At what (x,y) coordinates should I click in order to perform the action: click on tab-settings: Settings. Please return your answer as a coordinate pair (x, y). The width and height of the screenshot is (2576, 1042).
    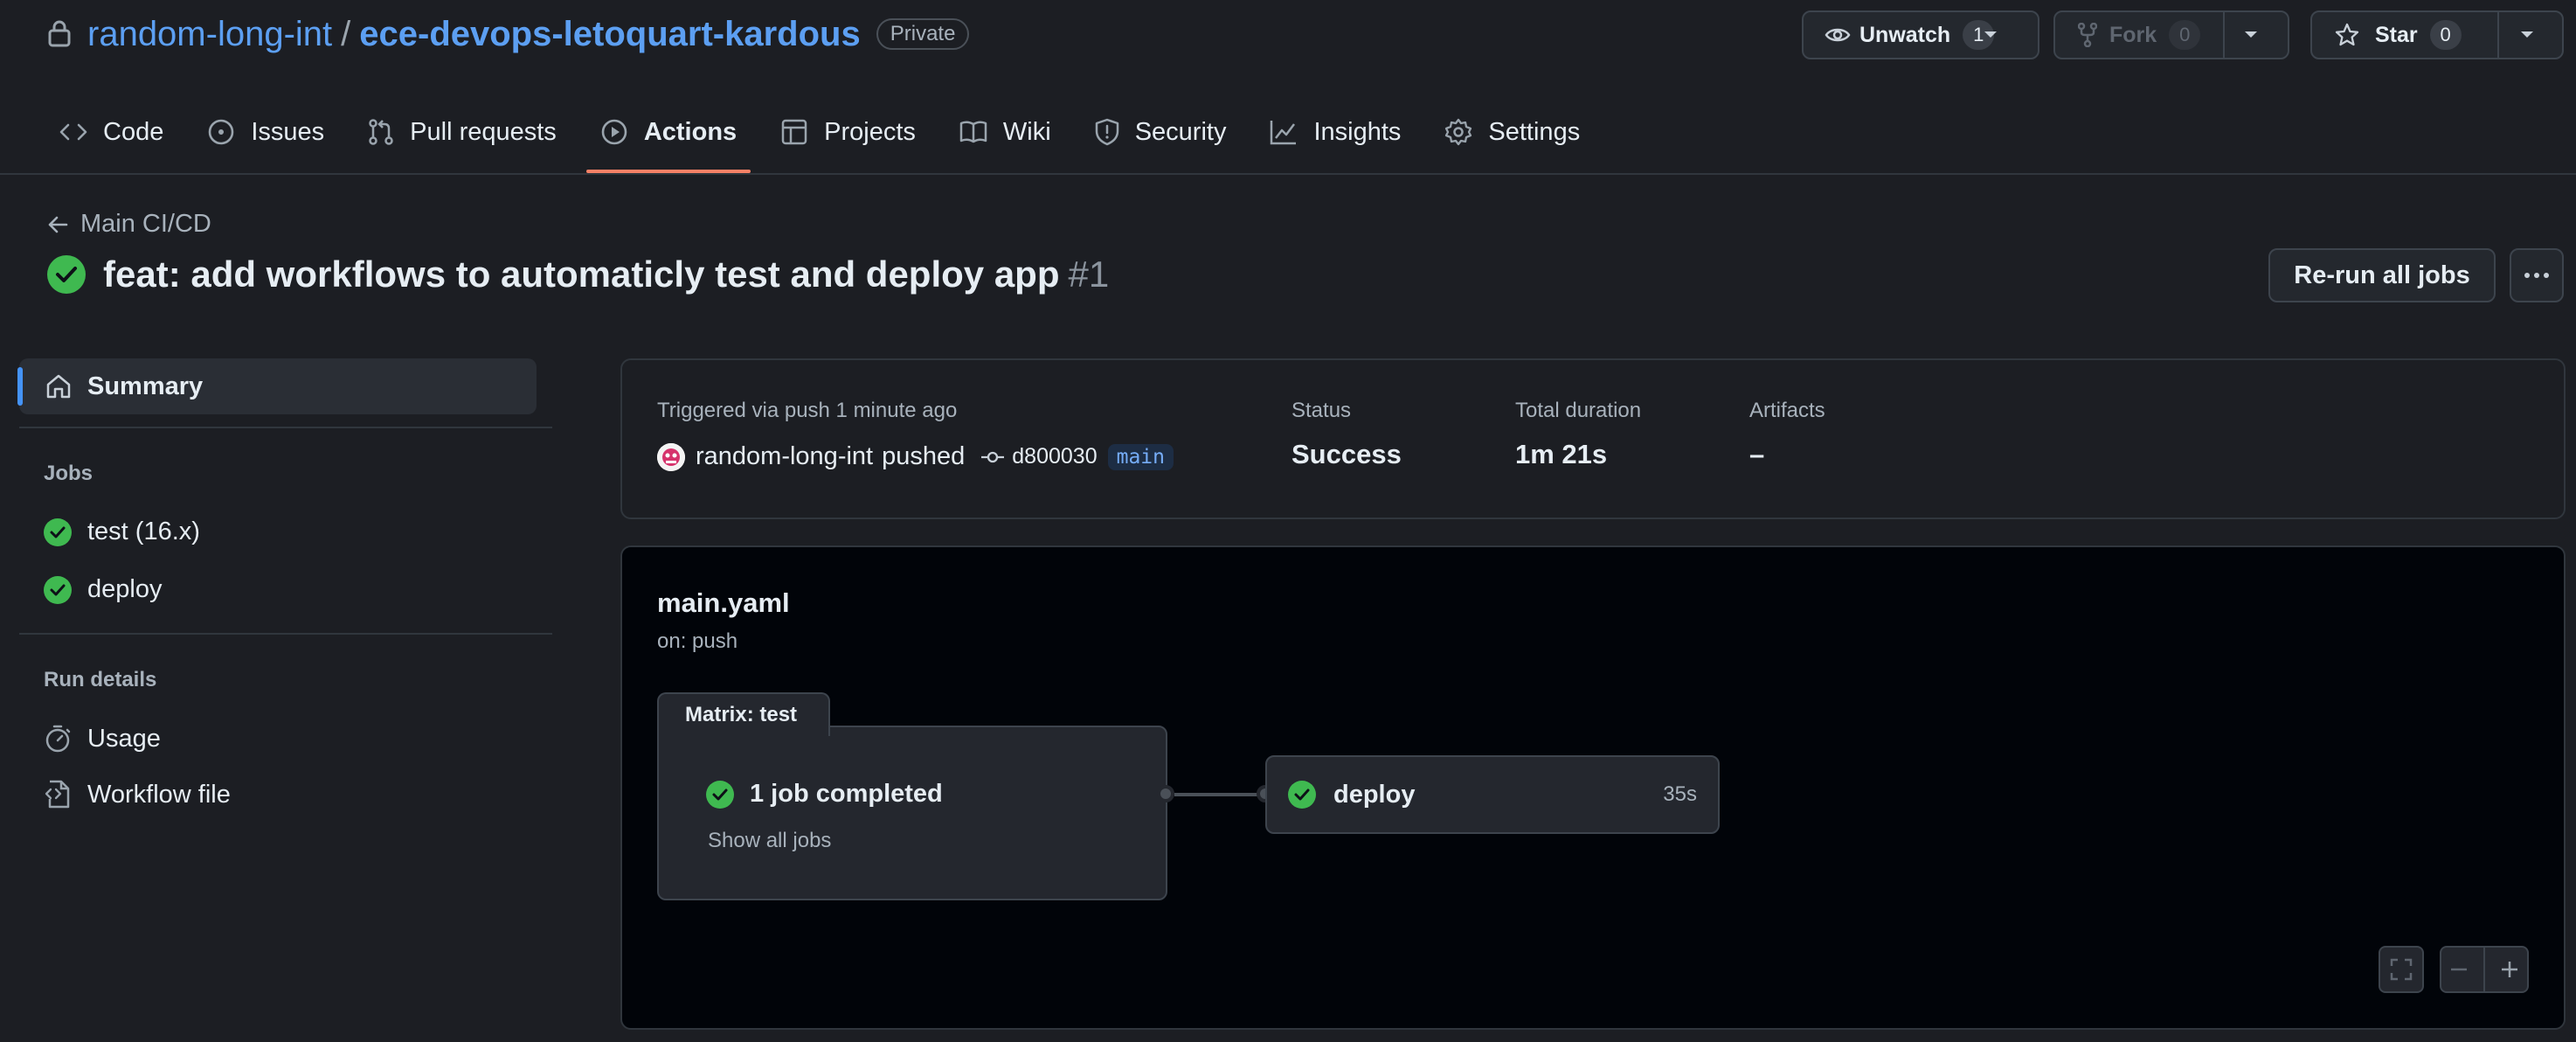
    Looking at the image, I should click on (1512, 132).